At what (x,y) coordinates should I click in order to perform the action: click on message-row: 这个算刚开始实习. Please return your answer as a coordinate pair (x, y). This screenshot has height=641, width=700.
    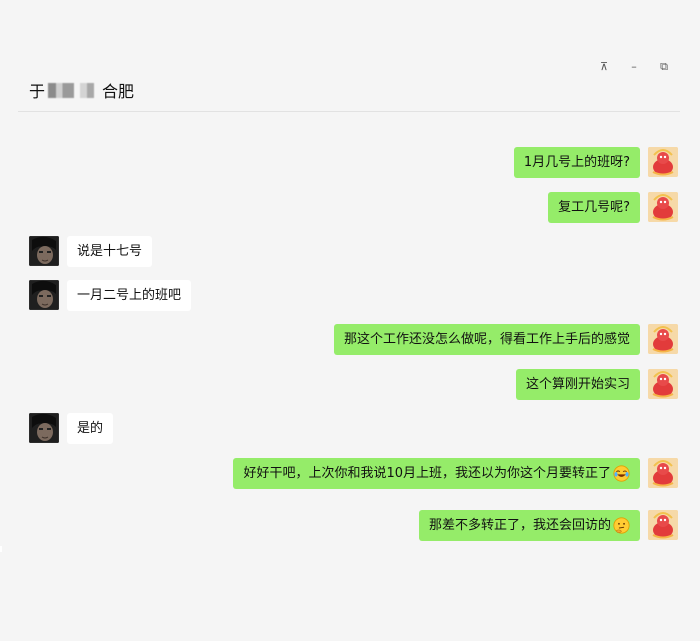
    Looking at the image, I should click on (350, 384).